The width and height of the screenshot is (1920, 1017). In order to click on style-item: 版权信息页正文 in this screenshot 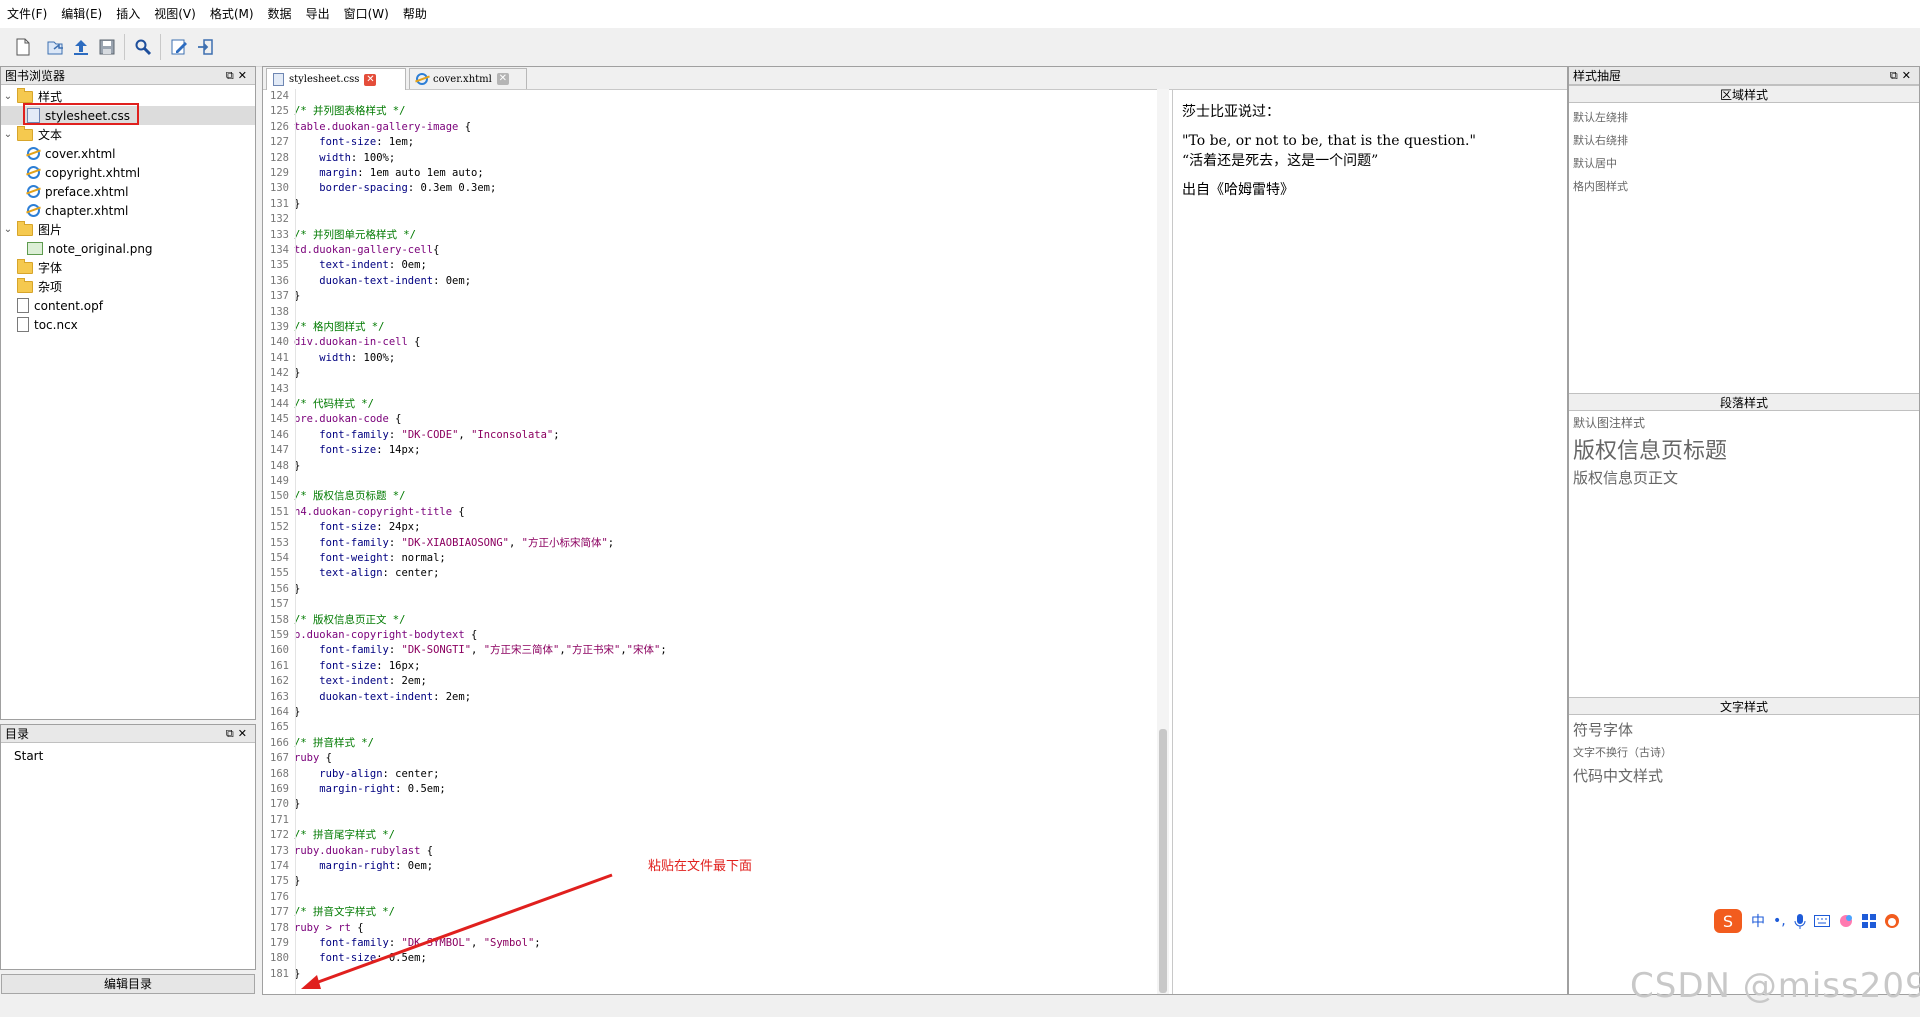, I will do `click(1625, 477)`.